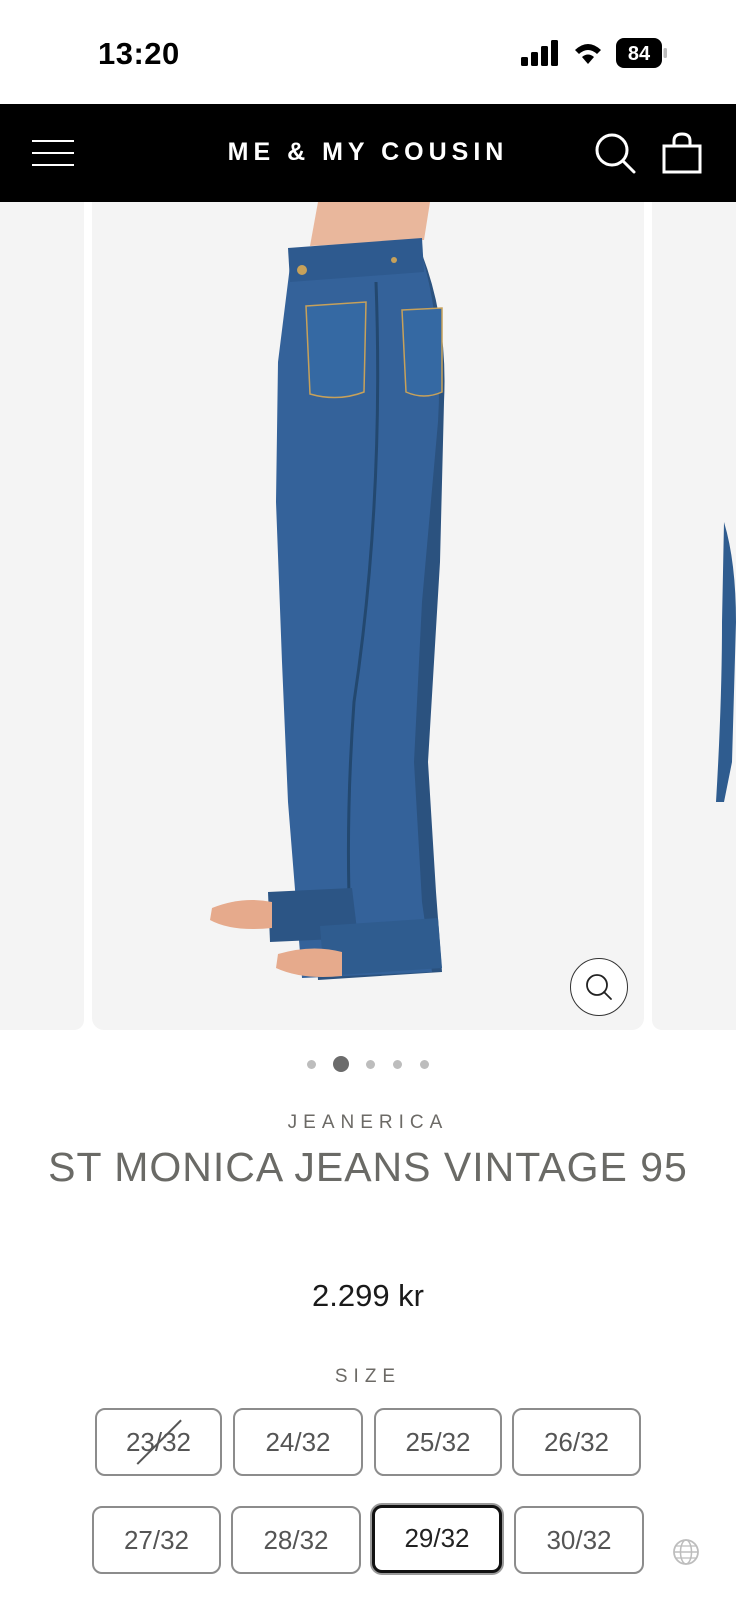  Describe the element at coordinates (42, 616) in the screenshot. I see `gallery-slide-previous` at that location.